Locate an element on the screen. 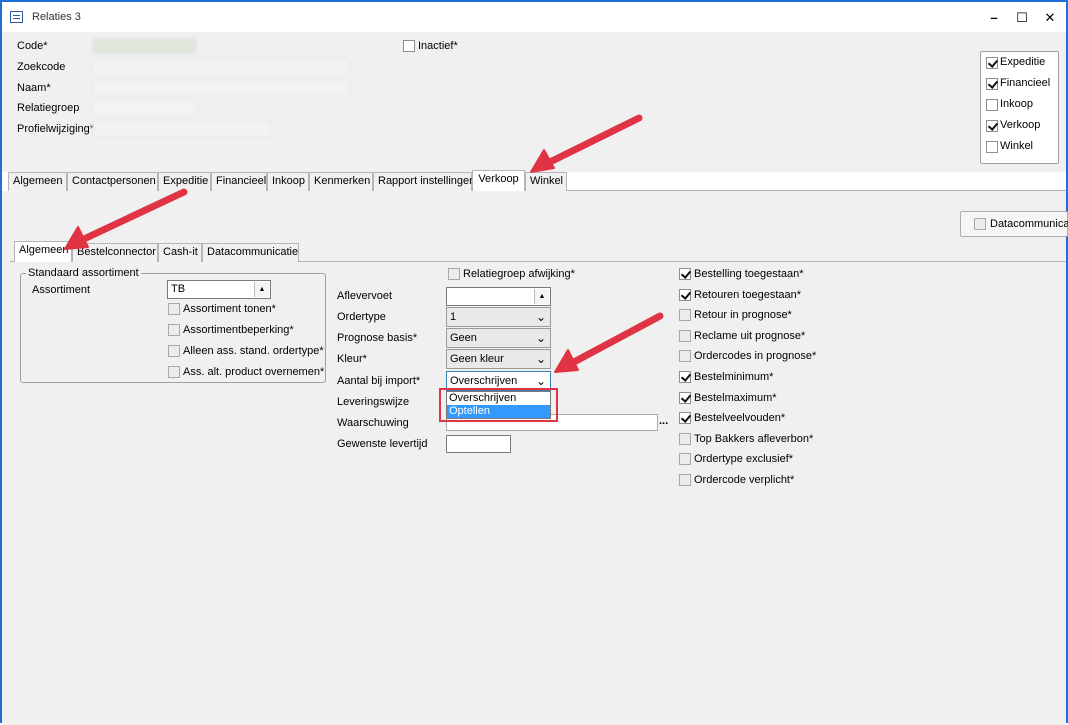 This screenshot has height=725, width=1068. role-winkel-checkbox is located at coordinates (992, 147).